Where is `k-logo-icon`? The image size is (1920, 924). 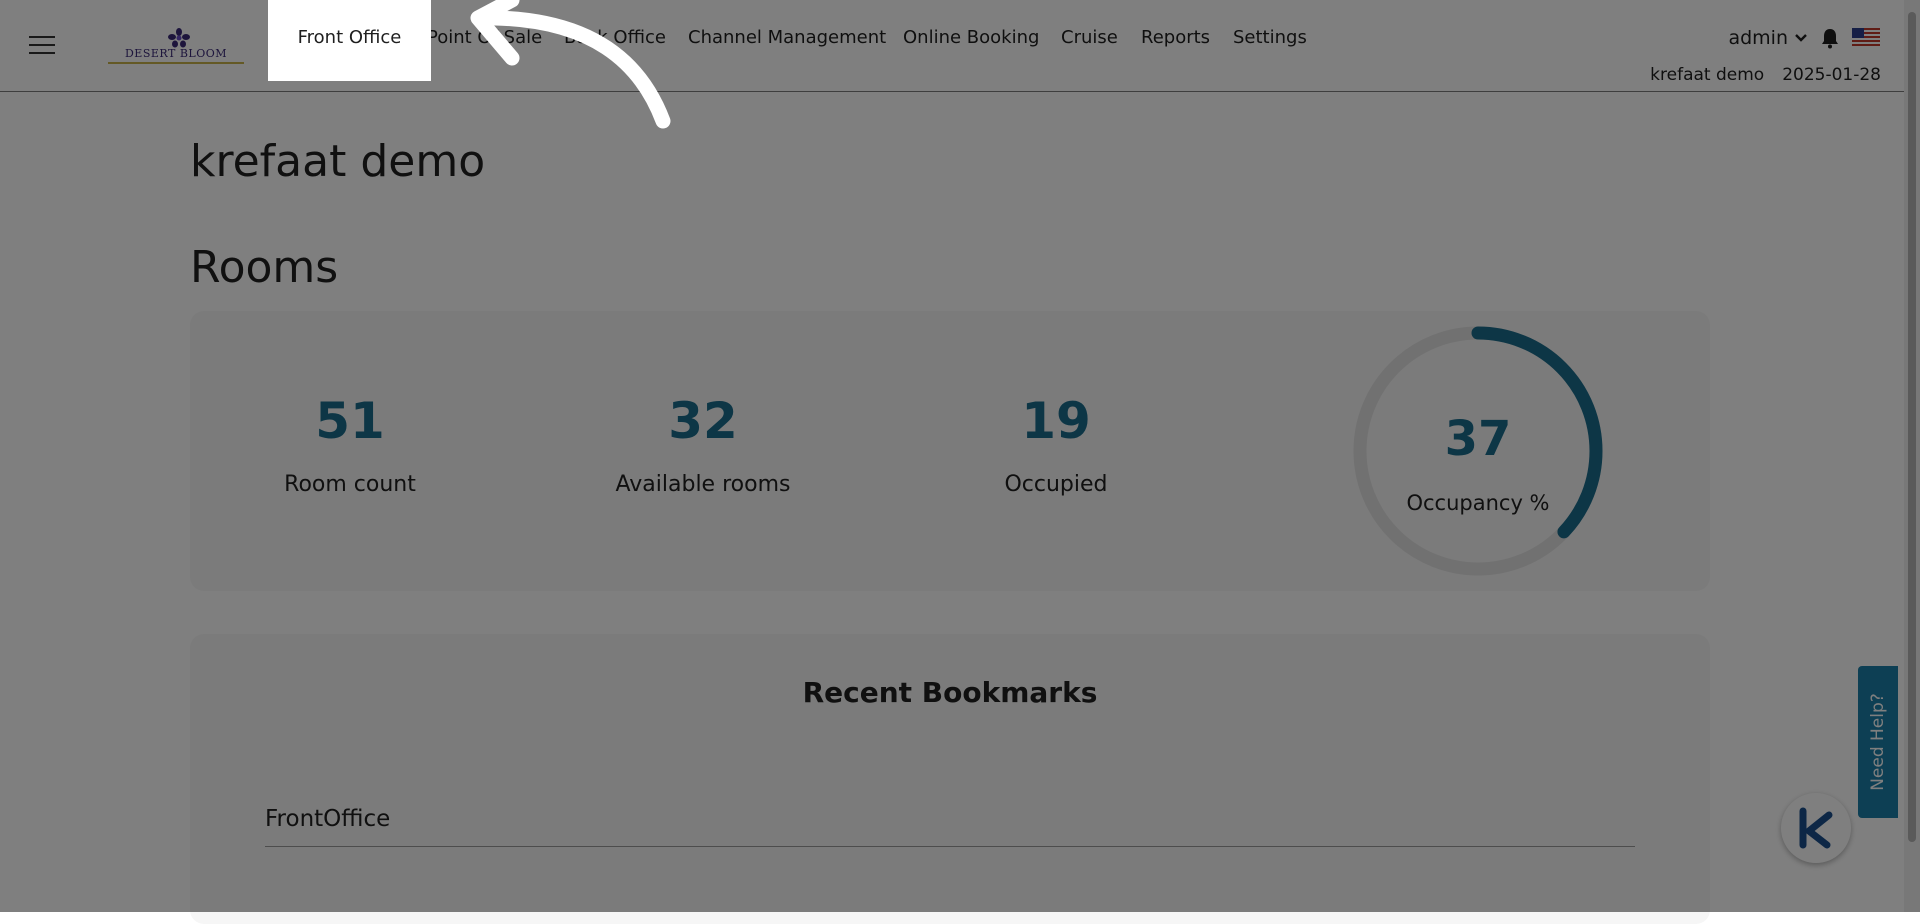
k-logo-icon is located at coordinates (1816, 828).